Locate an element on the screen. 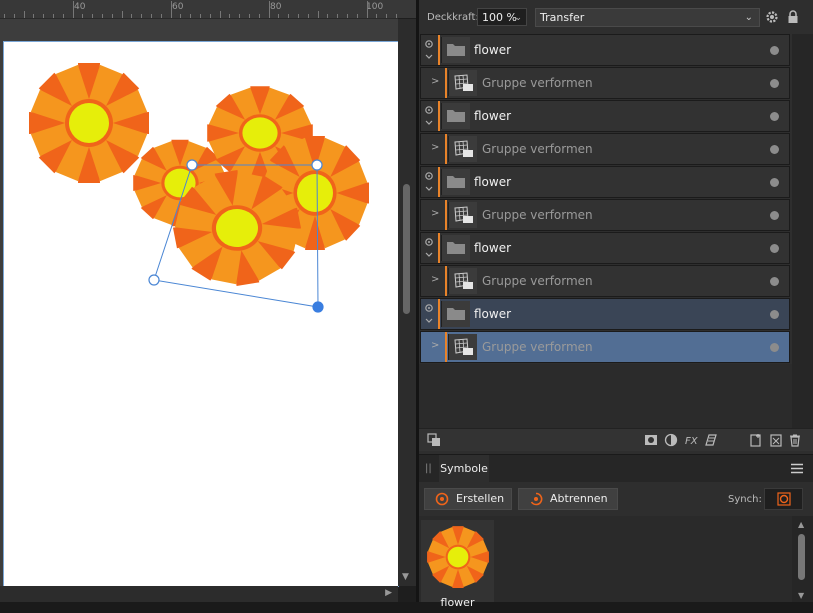 This screenshot has width=813, height=613. create-symbol-label: Erstellen is located at coordinates (480, 498).